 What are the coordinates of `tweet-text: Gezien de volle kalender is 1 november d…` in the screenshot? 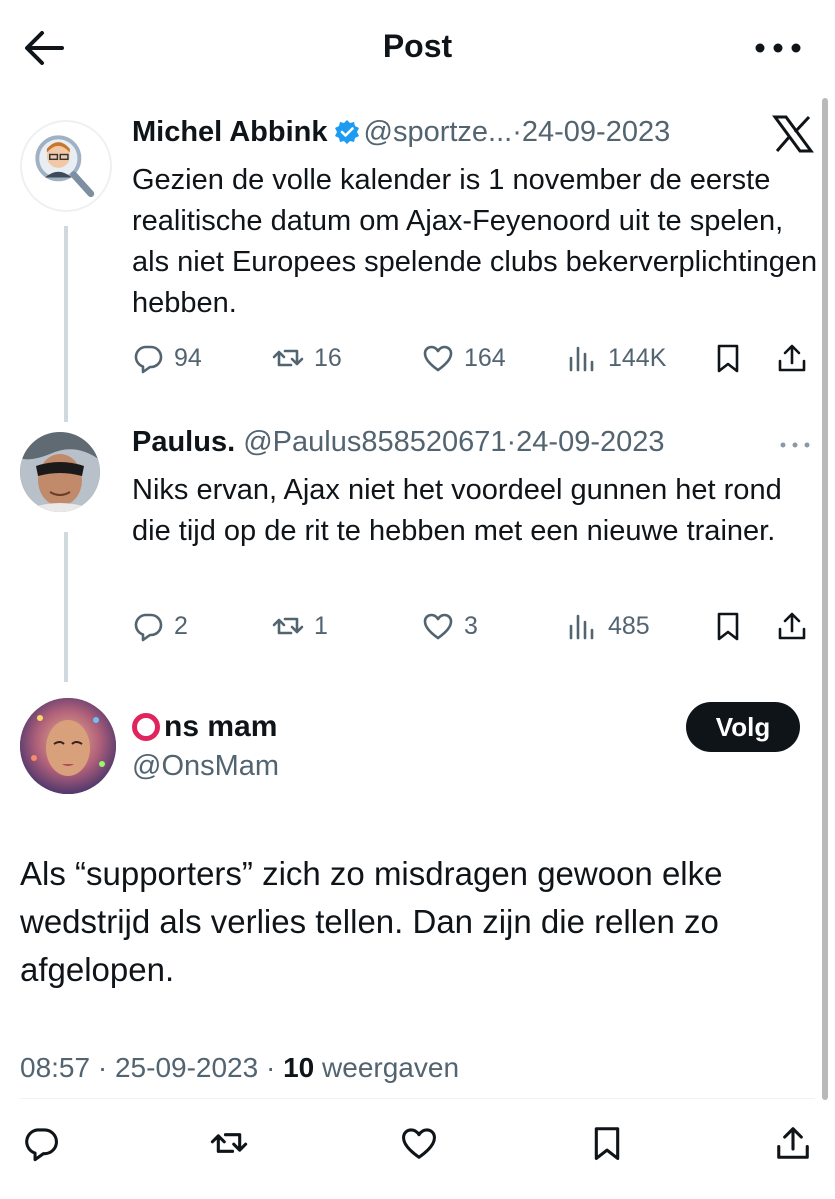 It's located at (475, 241).